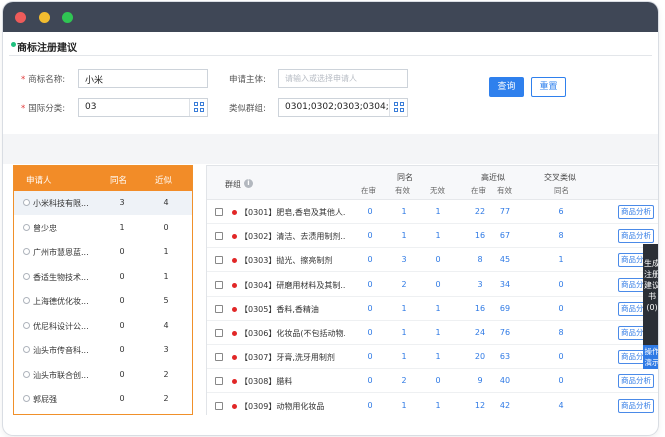 Image resolution: width=665 pixels, height=437 pixels. What do you see at coordinates (505, 380) in the screenshot?
I see `high-valid: 40` at bounding box center [505, 380].